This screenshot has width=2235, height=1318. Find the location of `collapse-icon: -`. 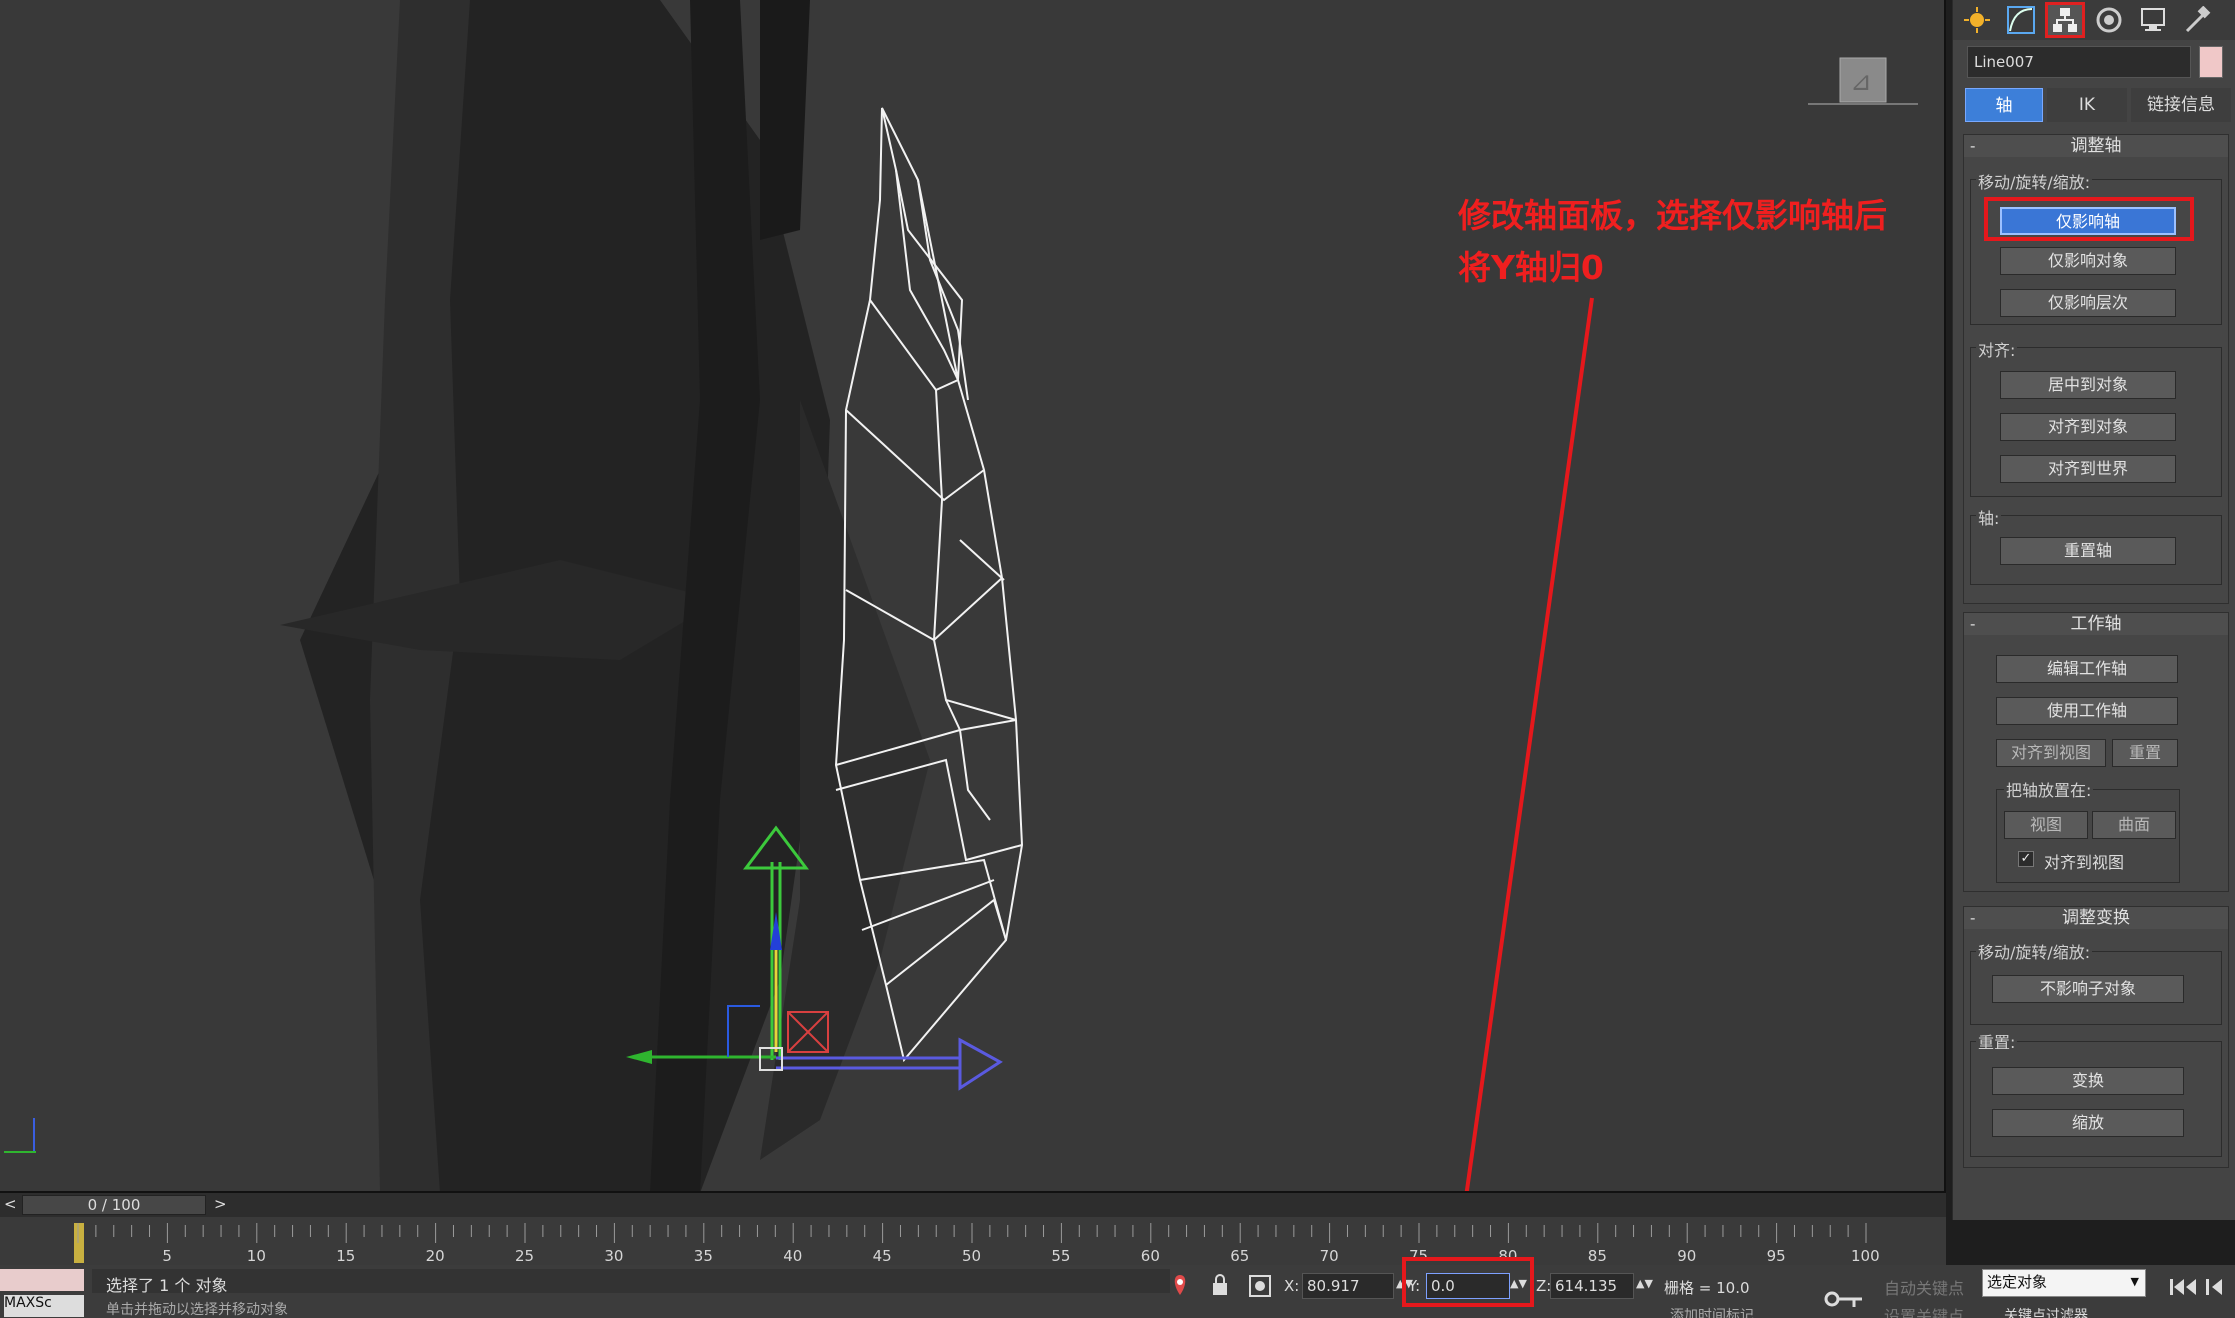

collapse-icon: - is located at coordinates (1973, 918).